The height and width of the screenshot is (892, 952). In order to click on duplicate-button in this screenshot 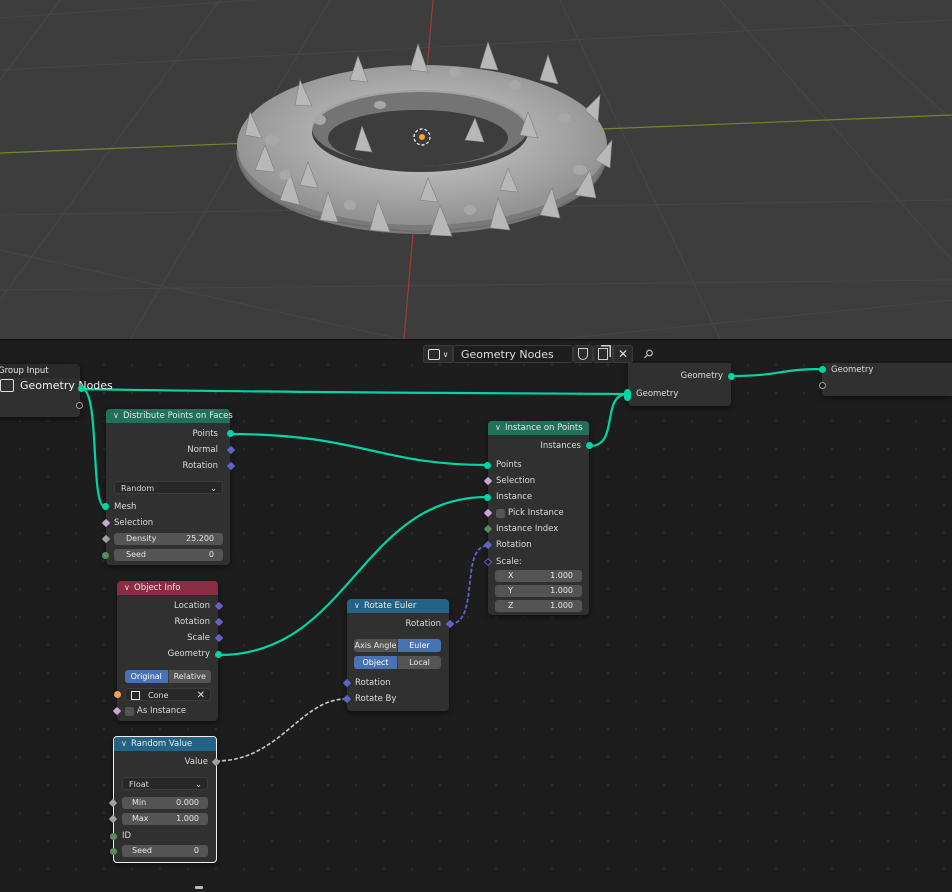, I will do `click(603, 354)`.